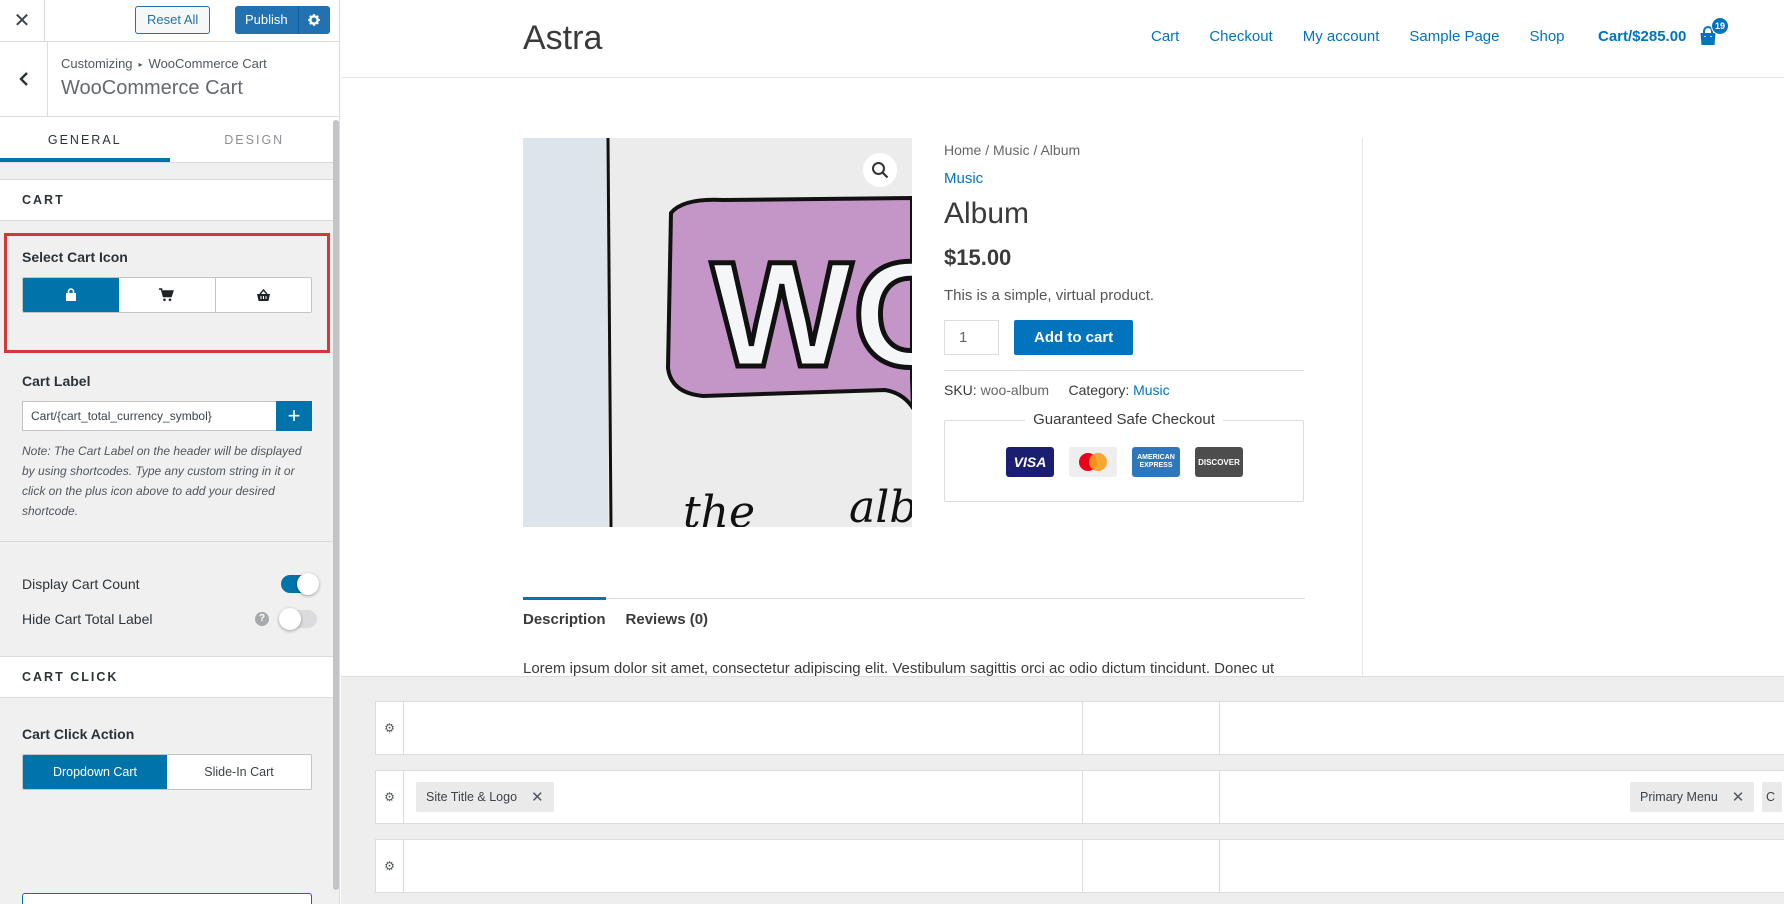 The width and height of the screenshot is (1784, 904). Describe the element at coordinates (1362, 408) in the screenshot. I see `sidebar-divider-line` at that location.